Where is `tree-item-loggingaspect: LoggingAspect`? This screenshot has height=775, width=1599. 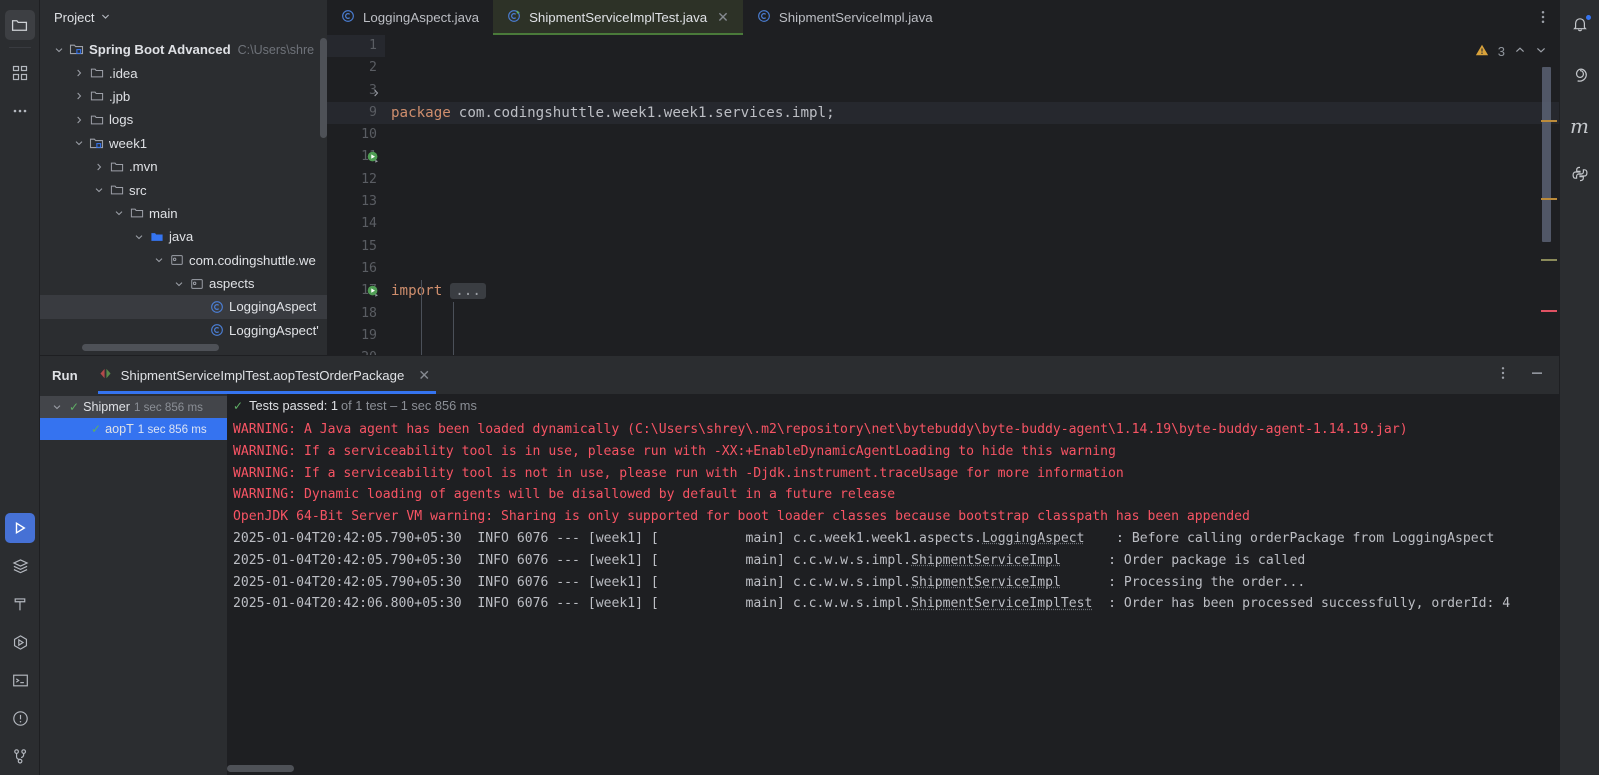 tree-item-loggingaspect: LoggingAspect is located at coordinates (183, 307).